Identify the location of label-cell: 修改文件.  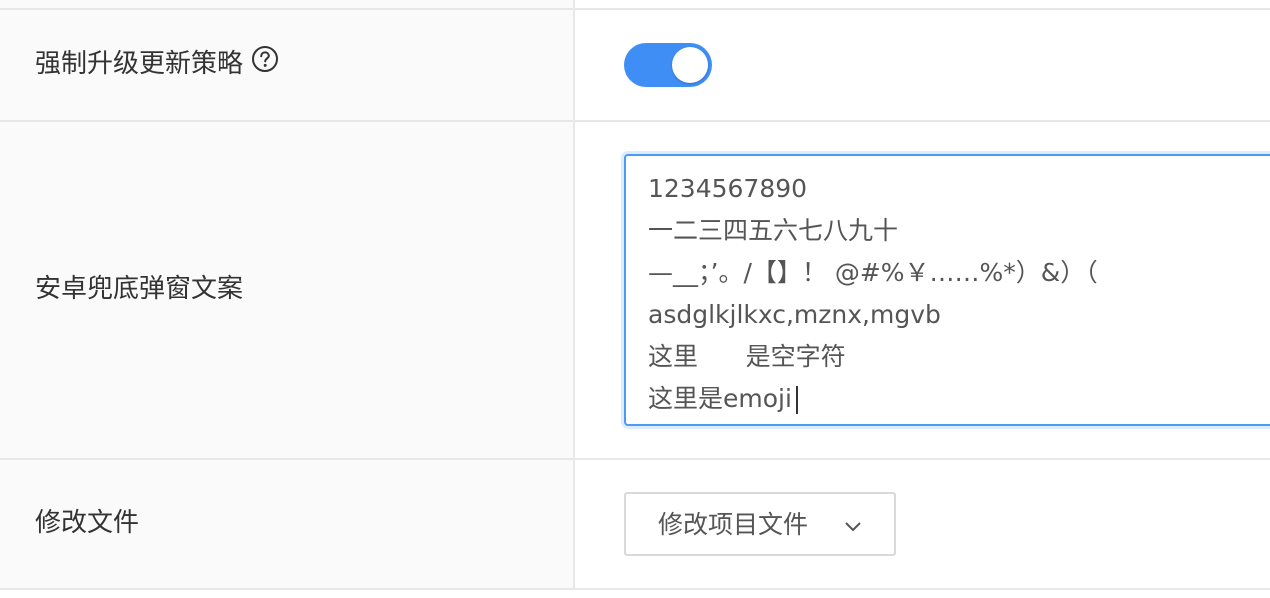
(287, 524).